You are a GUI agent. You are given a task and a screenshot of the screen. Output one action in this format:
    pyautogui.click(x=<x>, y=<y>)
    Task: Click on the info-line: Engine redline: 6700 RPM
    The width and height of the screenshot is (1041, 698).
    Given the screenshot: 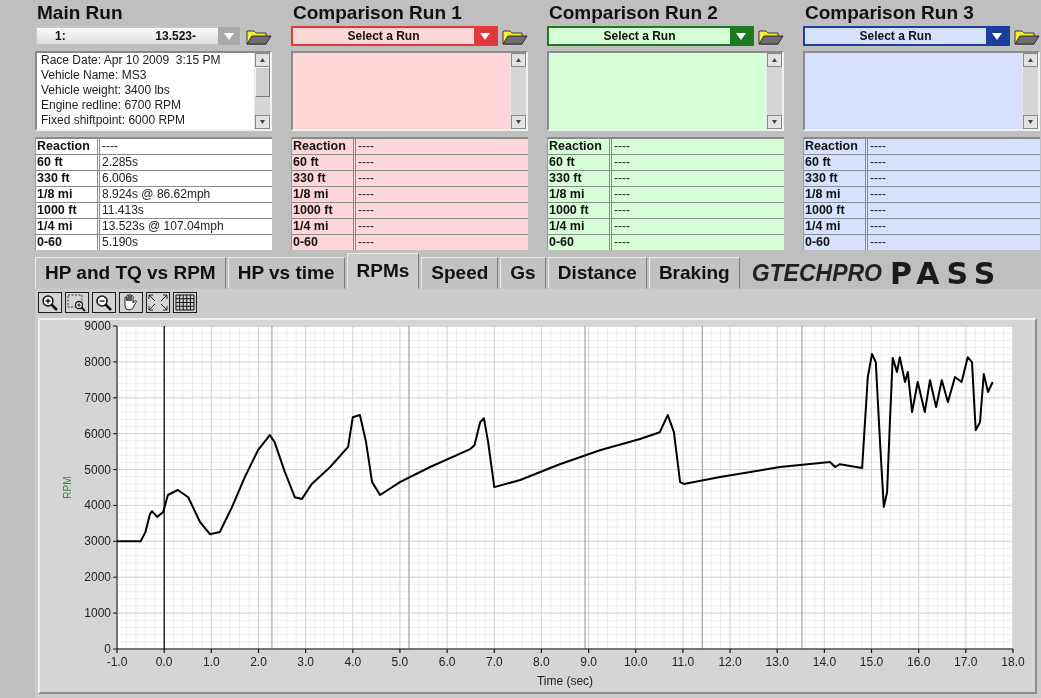 What is the action you would take?
    pyautogui.click(x=112, y=105)
    